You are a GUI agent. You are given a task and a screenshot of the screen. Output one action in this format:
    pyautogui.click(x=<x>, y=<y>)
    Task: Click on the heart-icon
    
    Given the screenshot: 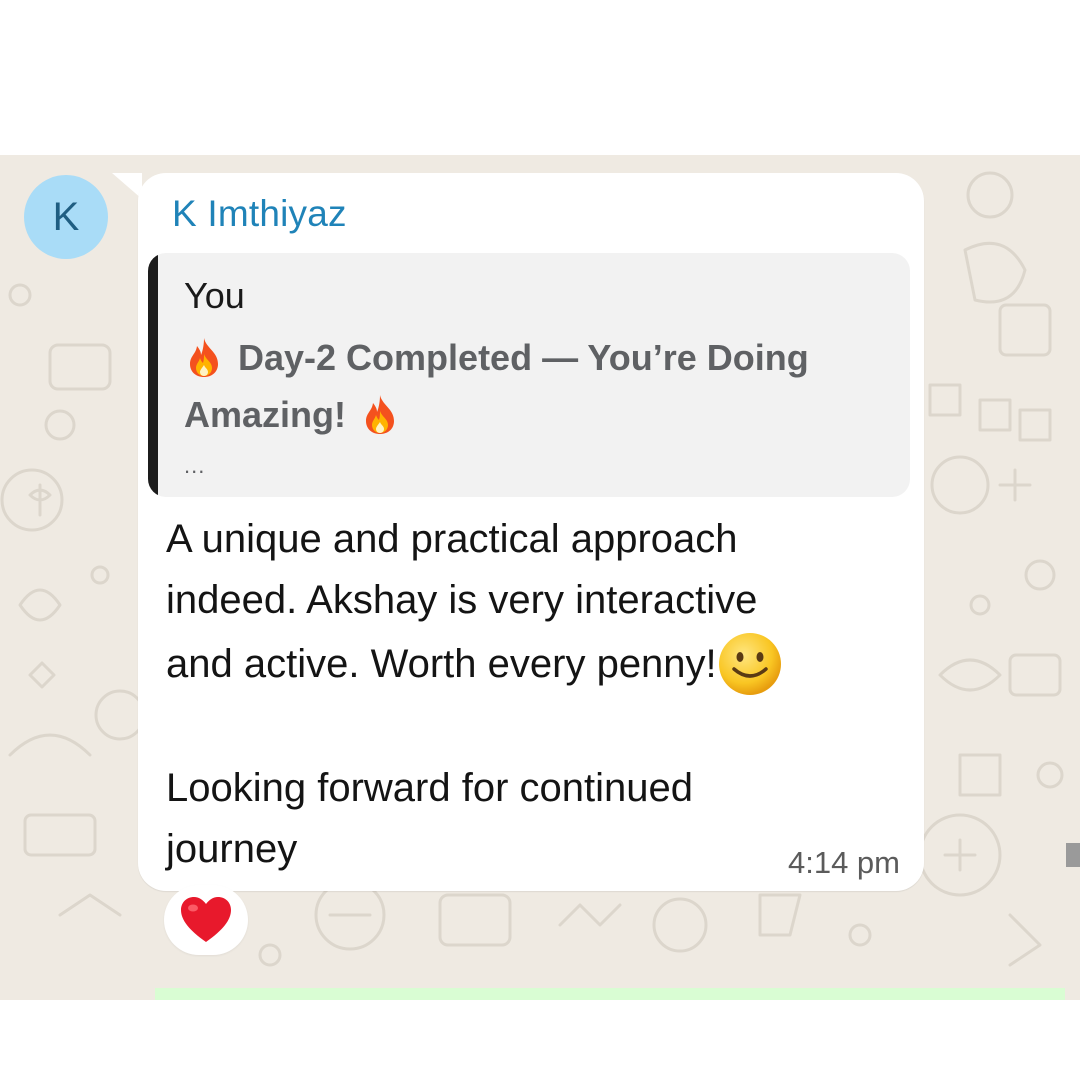 What is the action you would take?
    pyautogui.click(x=206, y=919)
    